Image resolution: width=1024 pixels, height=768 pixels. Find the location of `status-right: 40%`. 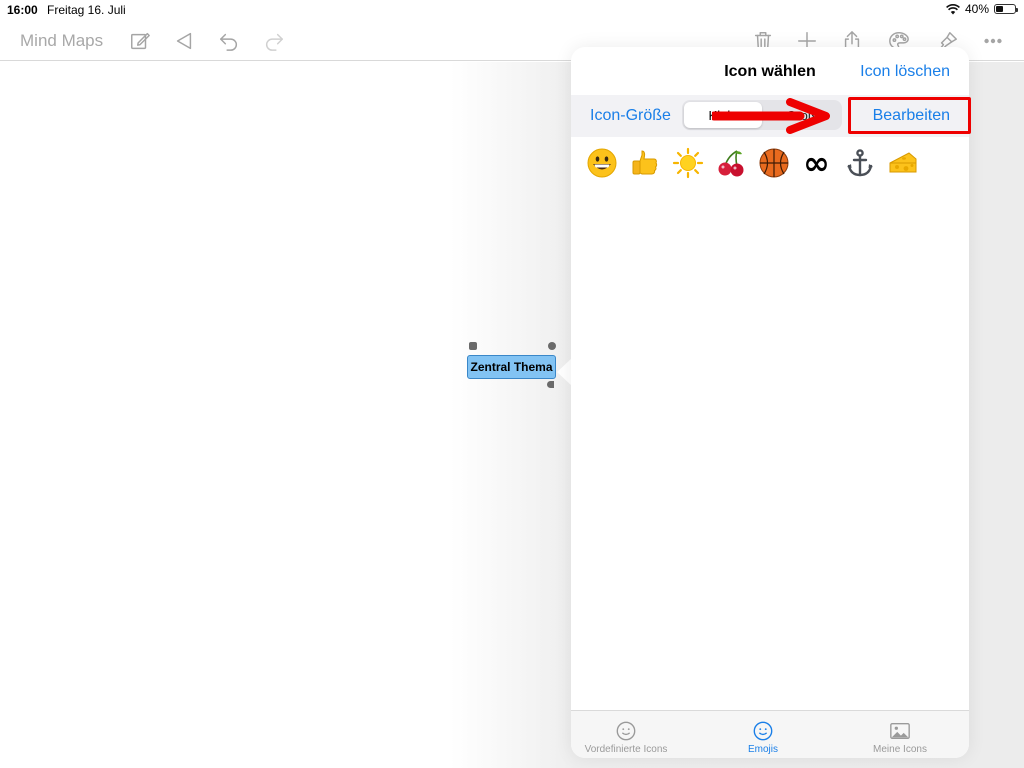

status-right: 40% is located at coordinates (982, 9).